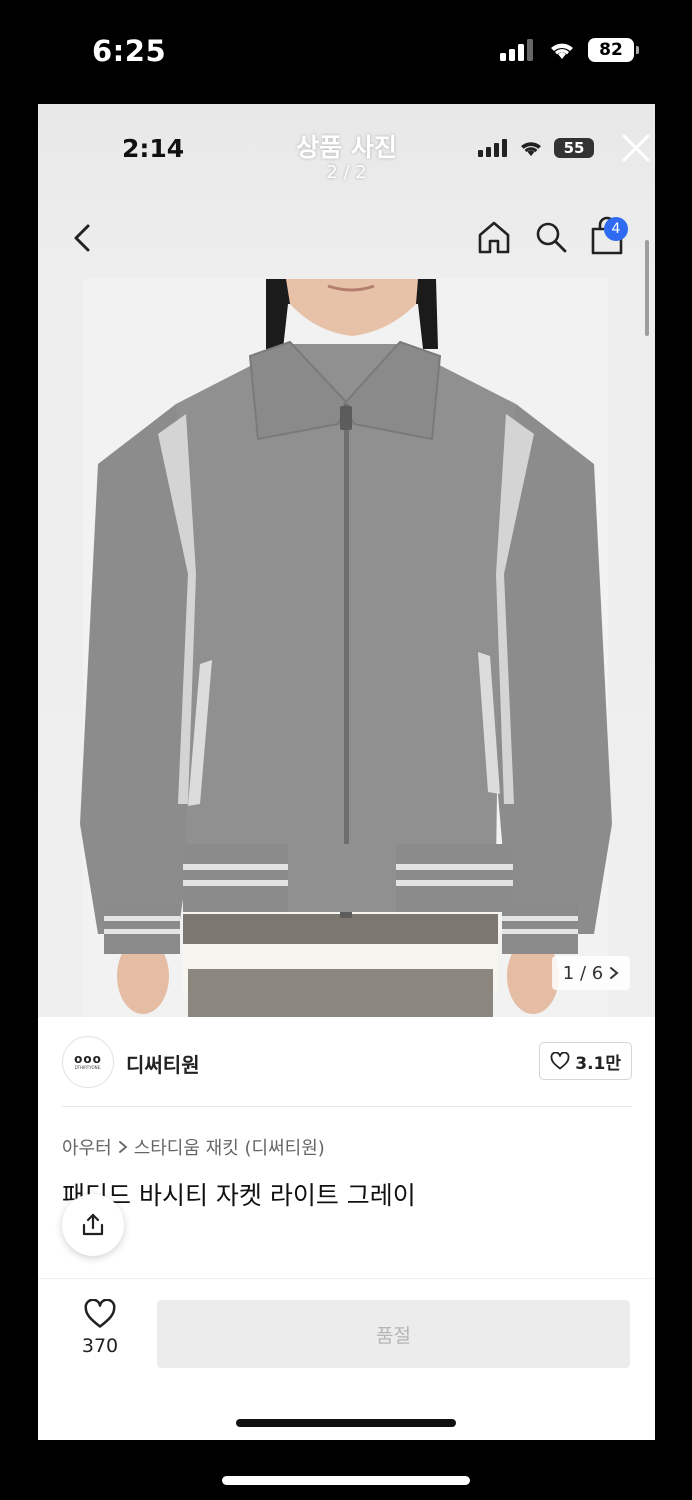  I want to click on wish-button: 370, so click(100, 1327).